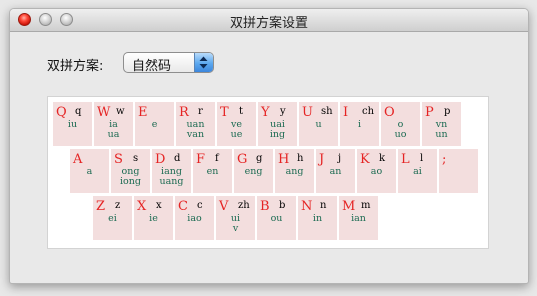 The height and width of the screenshot is (296, 537). I want to click on key-letter: G, so click(242, 159).